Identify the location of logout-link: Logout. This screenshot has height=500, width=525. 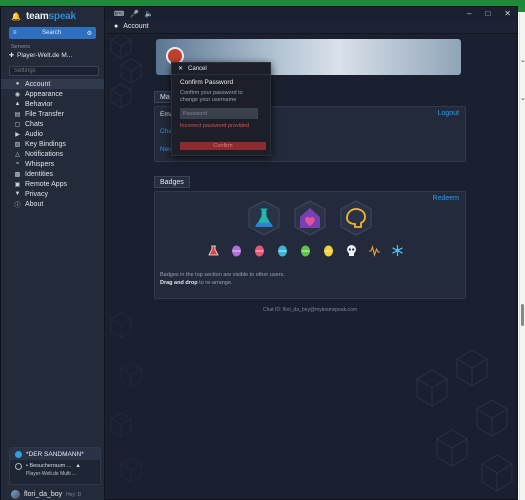
(448, 113).